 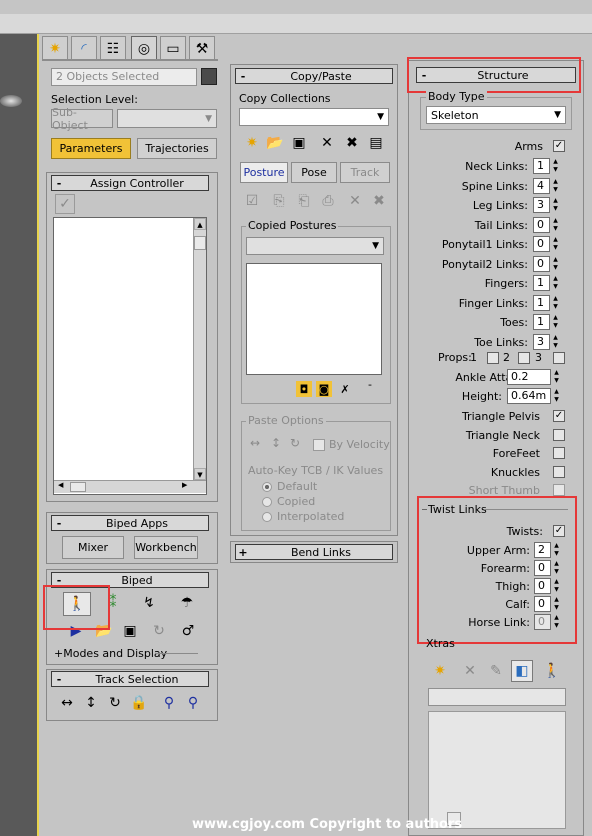 What do you see at coordinates (552, 671) in the screenshot?
I see `xtra-biped-icon: 🚶` at bounding box center [552, 671].